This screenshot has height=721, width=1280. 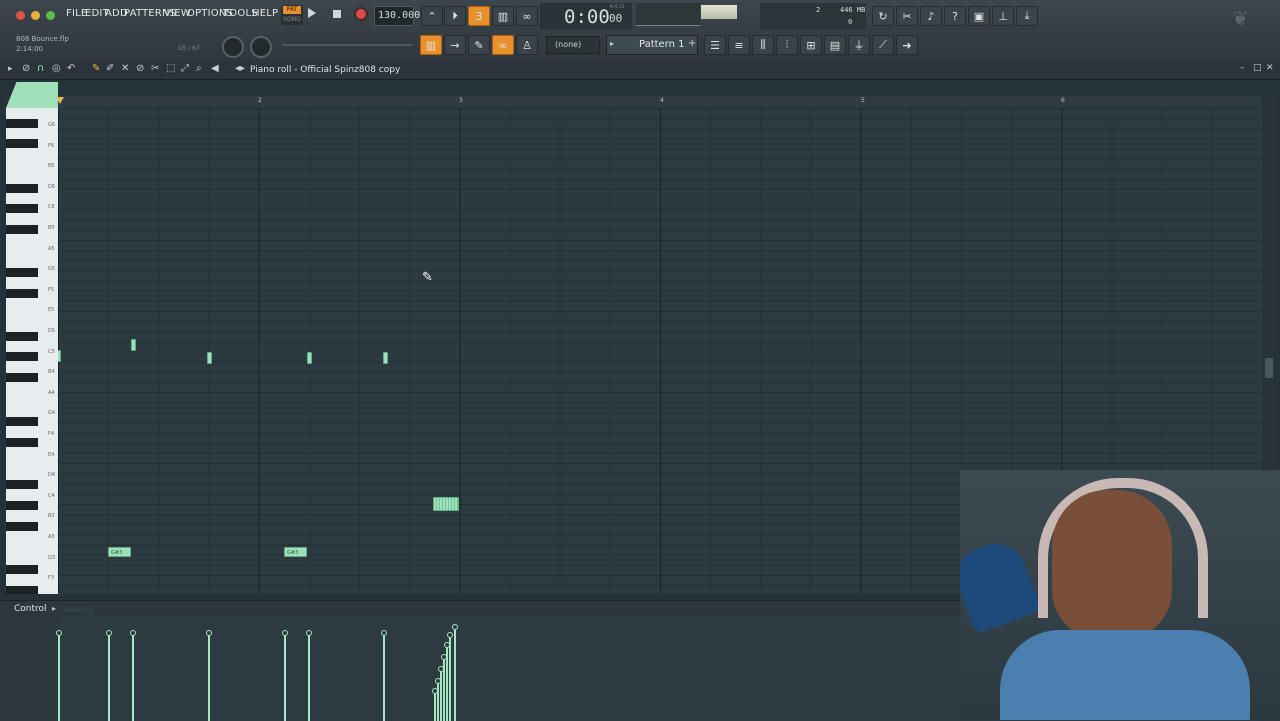 What do you see at coordinates (30, 609) in the screenshot?
I see `control-label: Control` at bounding box center [30, 609].